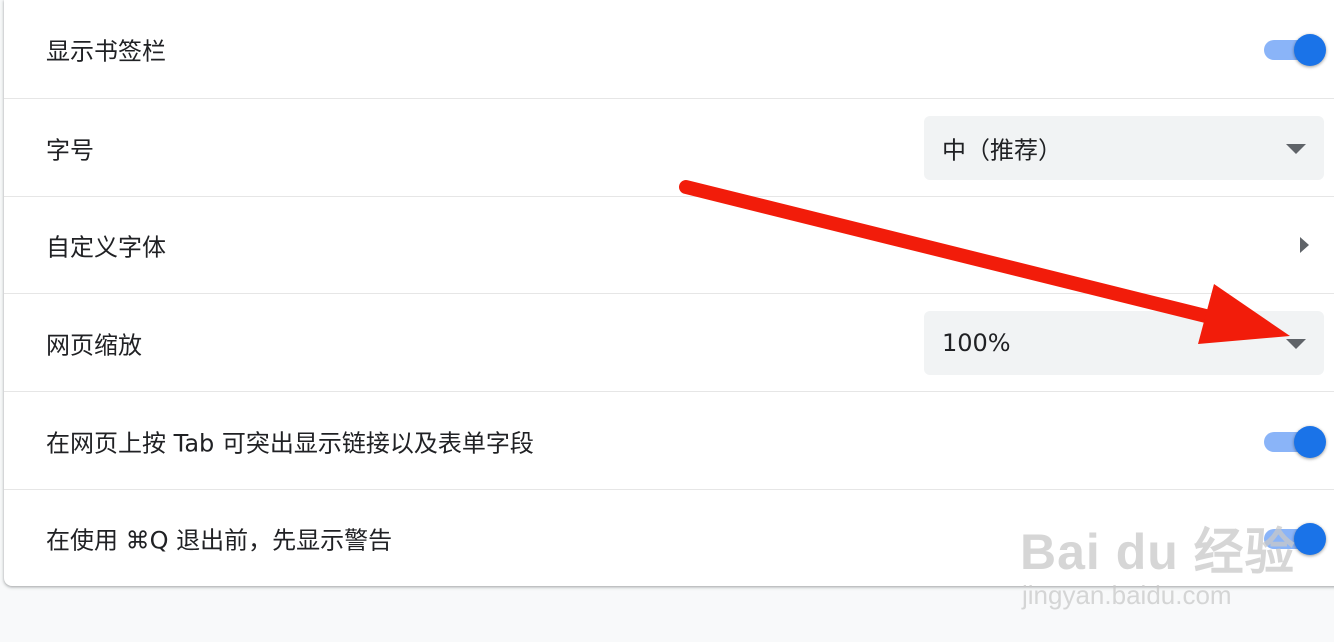 The height and width of the screenshot is (642, 1334). I want to click on setting-label: 在使用 ⌘Q 退出前，先显示警告, so click(219, 540).